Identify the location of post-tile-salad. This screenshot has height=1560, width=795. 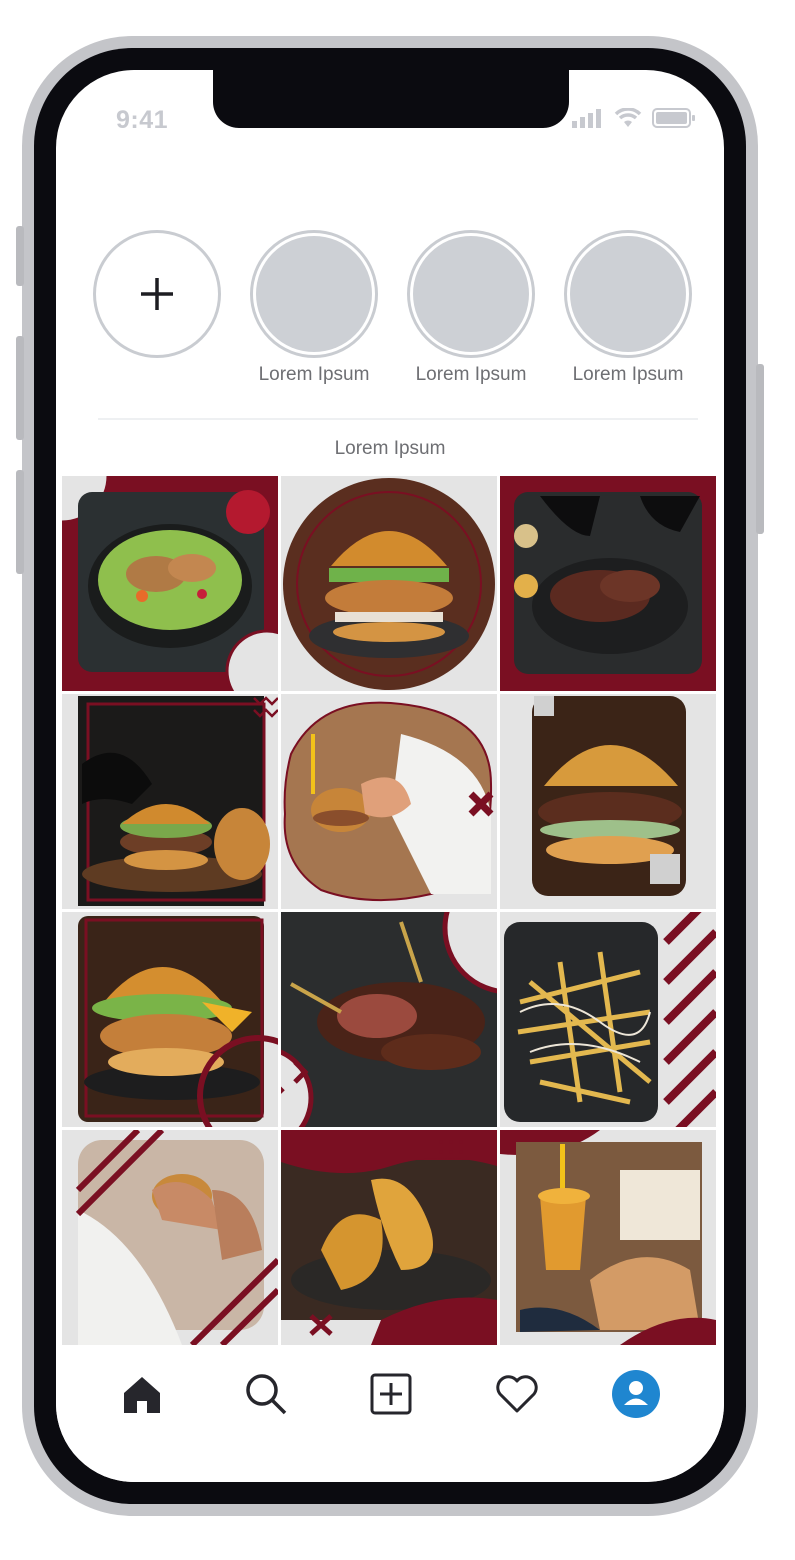
(170, 583).